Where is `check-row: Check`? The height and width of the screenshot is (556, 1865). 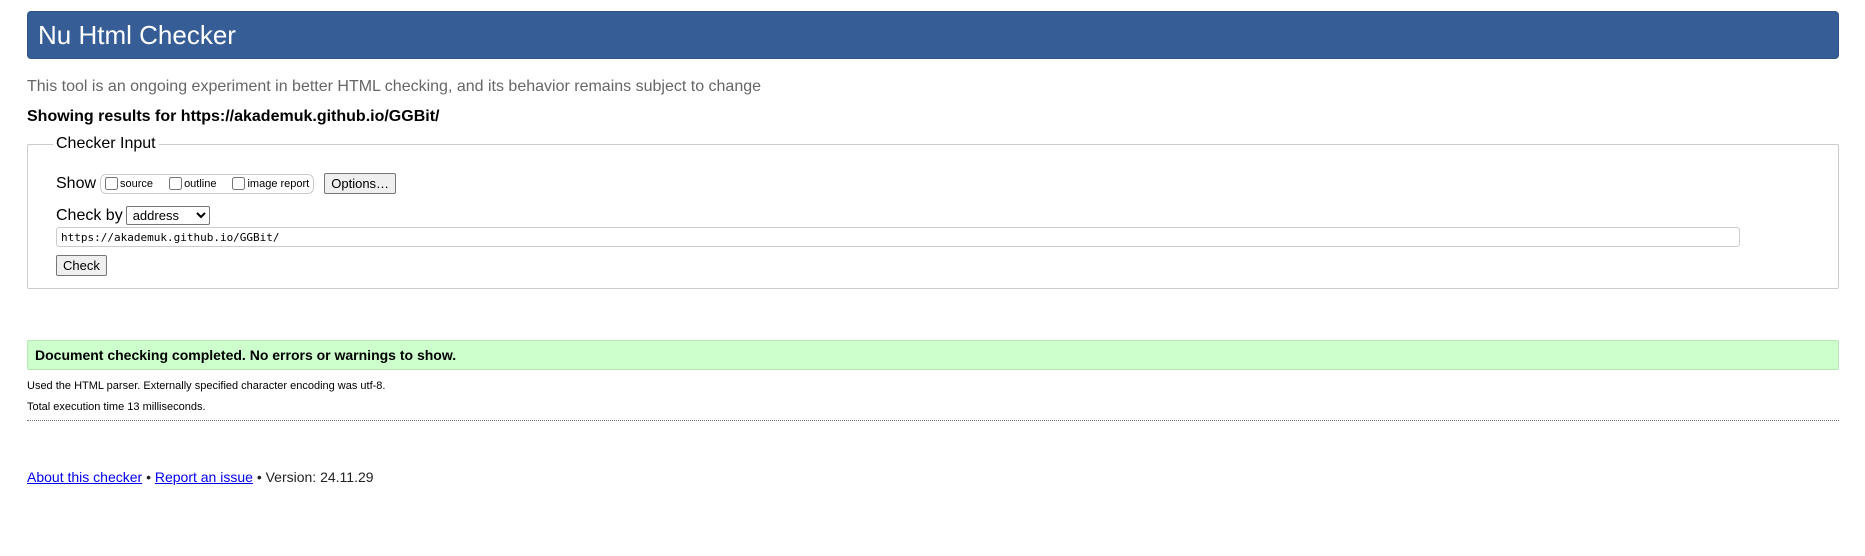 check-row: Check is located at coordinates (933, 265).